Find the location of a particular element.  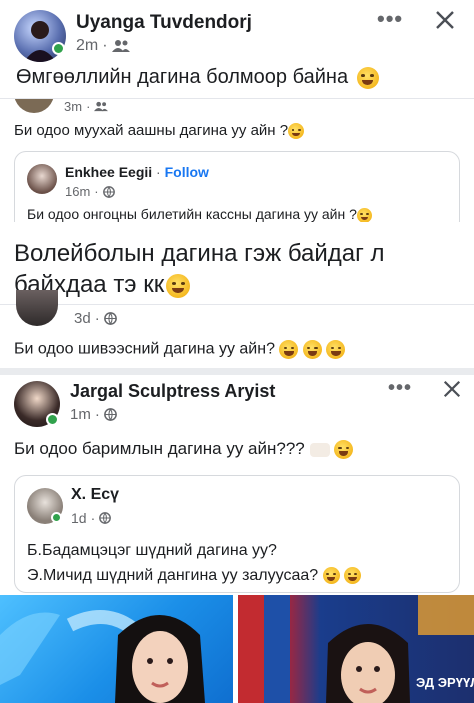

photo-right: ЭД ЭРҮҮЛ И is located at coordinates (356, 649).